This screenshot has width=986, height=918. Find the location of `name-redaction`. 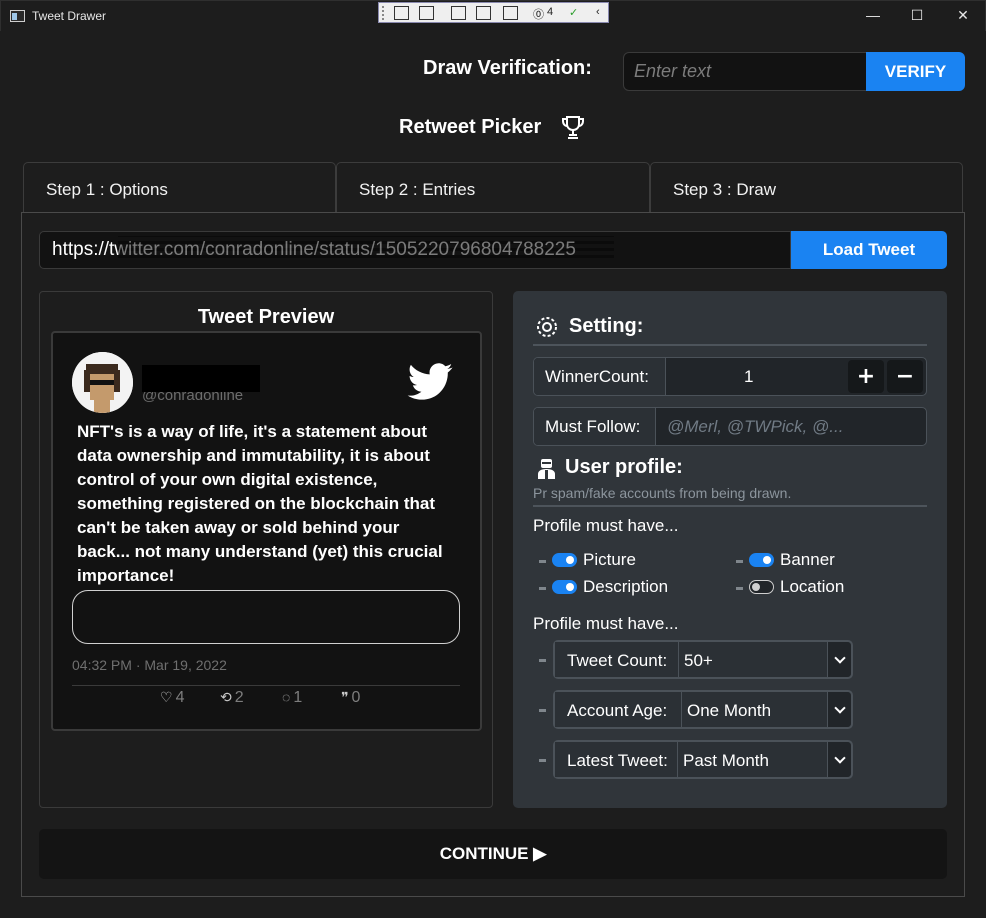

name-redaction is located at coordinates (201, 375).